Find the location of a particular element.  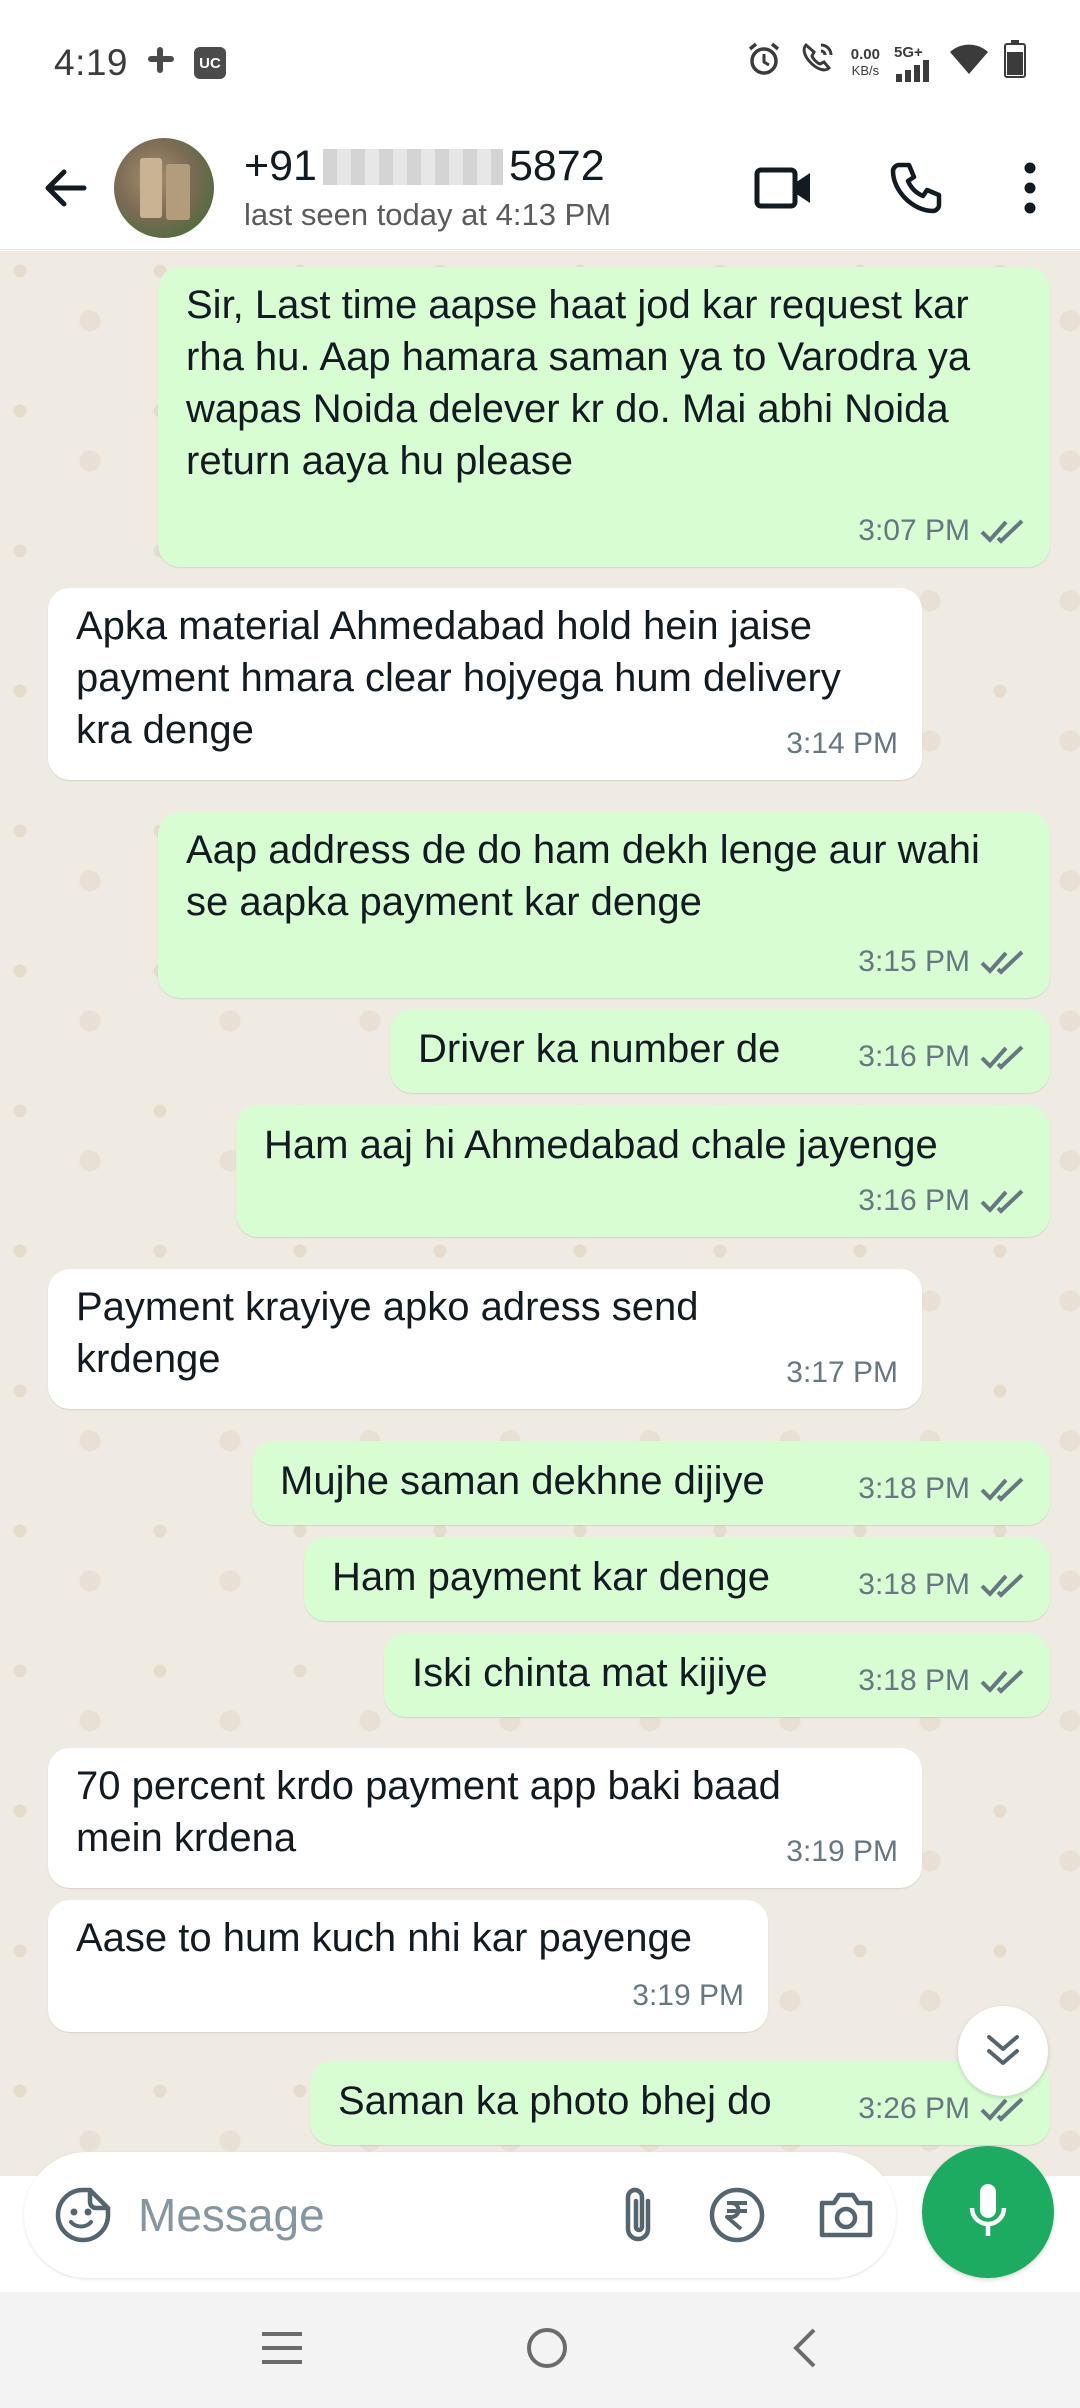

system-back-button is located at coordinates (805, 2350).